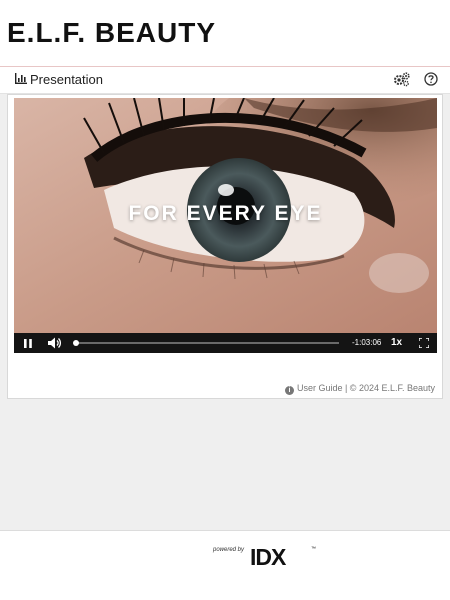  I want to click on volume-icon, so click(54, 343).